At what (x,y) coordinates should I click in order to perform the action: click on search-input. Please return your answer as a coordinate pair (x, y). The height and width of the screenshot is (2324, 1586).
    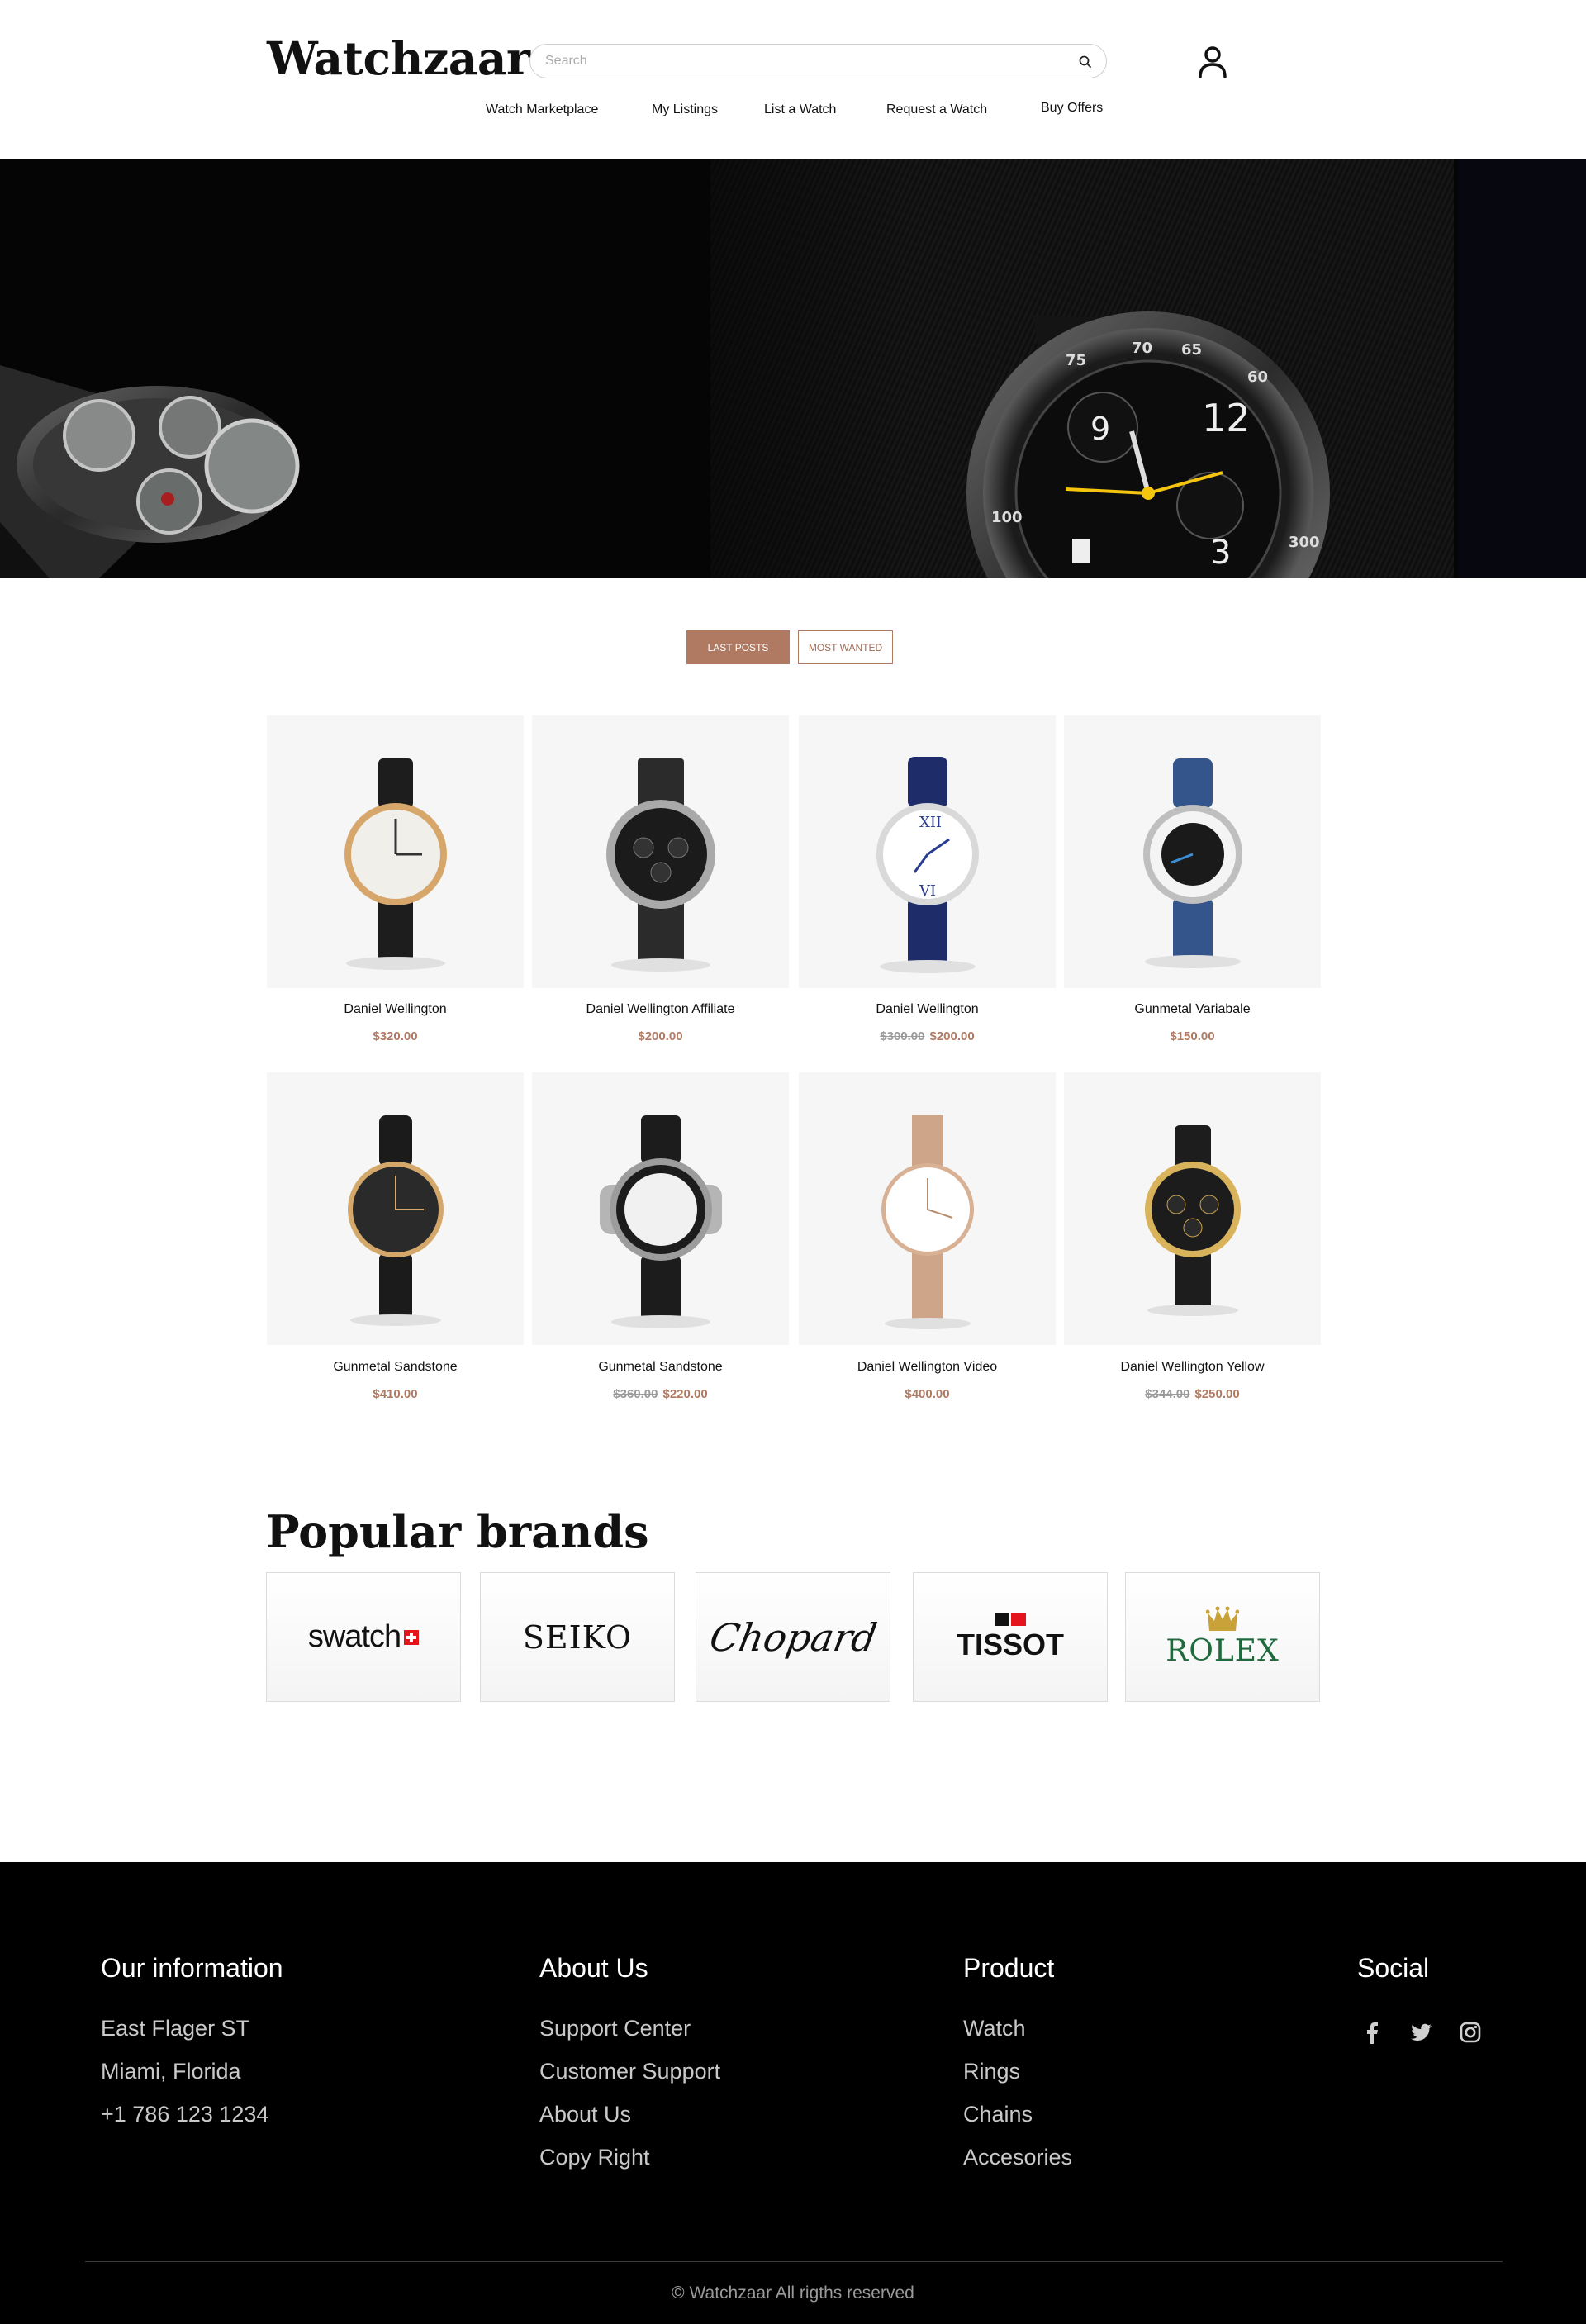
    Looking at the image, I should click on (801, 62).